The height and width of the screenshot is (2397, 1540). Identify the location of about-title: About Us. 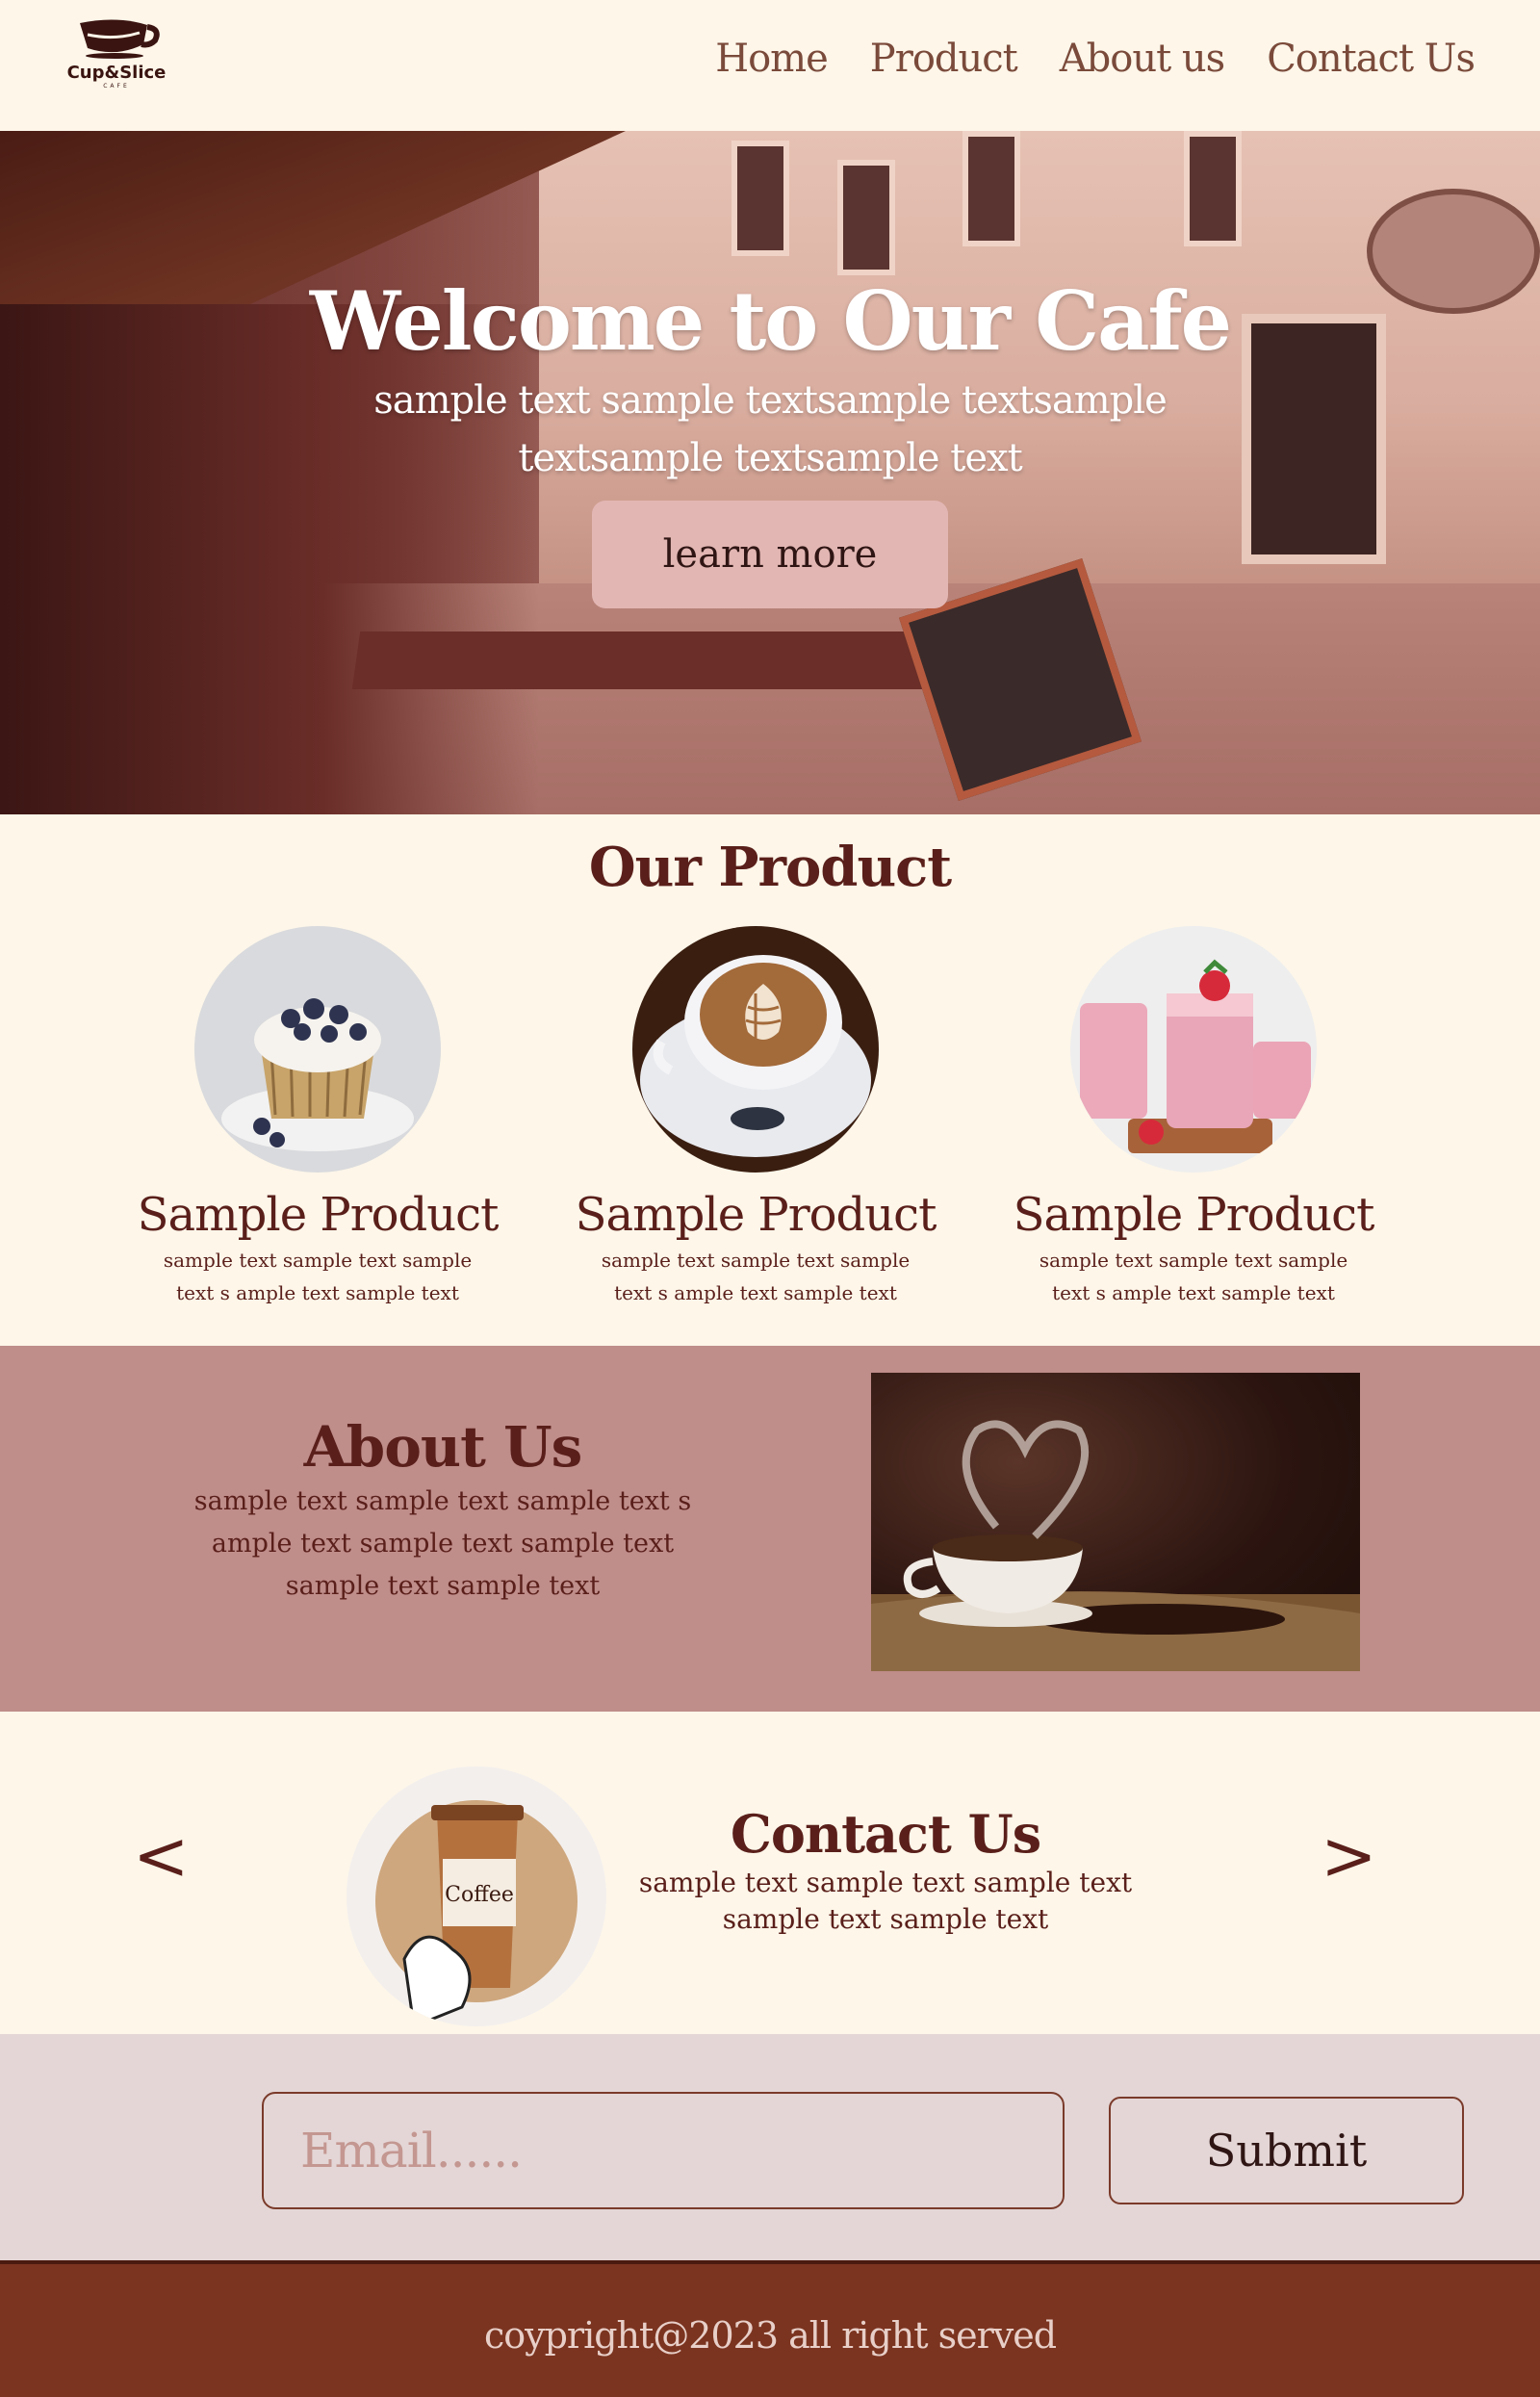
(443, 1447).